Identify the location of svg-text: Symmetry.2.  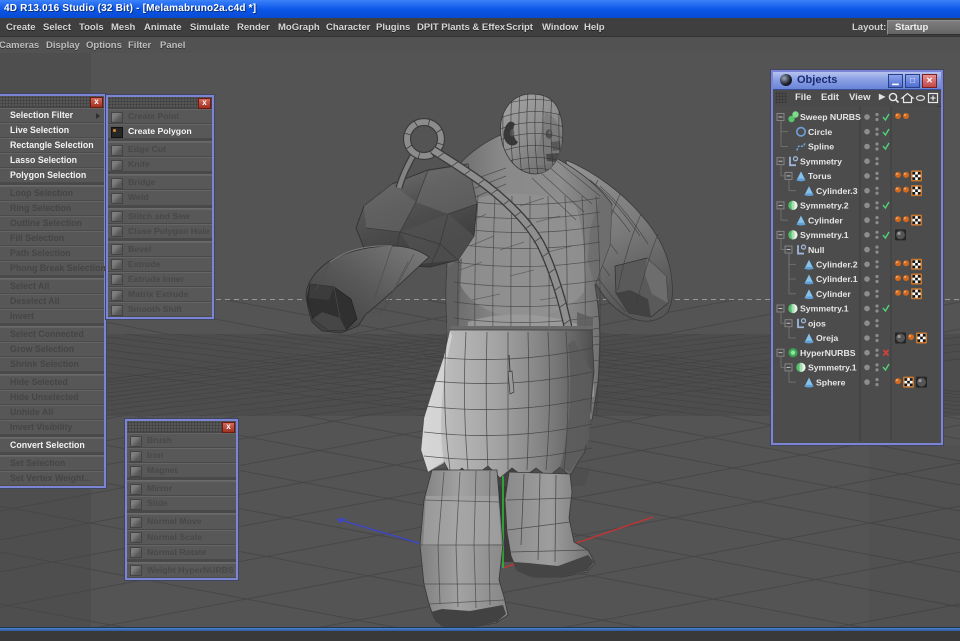
(824, 206).